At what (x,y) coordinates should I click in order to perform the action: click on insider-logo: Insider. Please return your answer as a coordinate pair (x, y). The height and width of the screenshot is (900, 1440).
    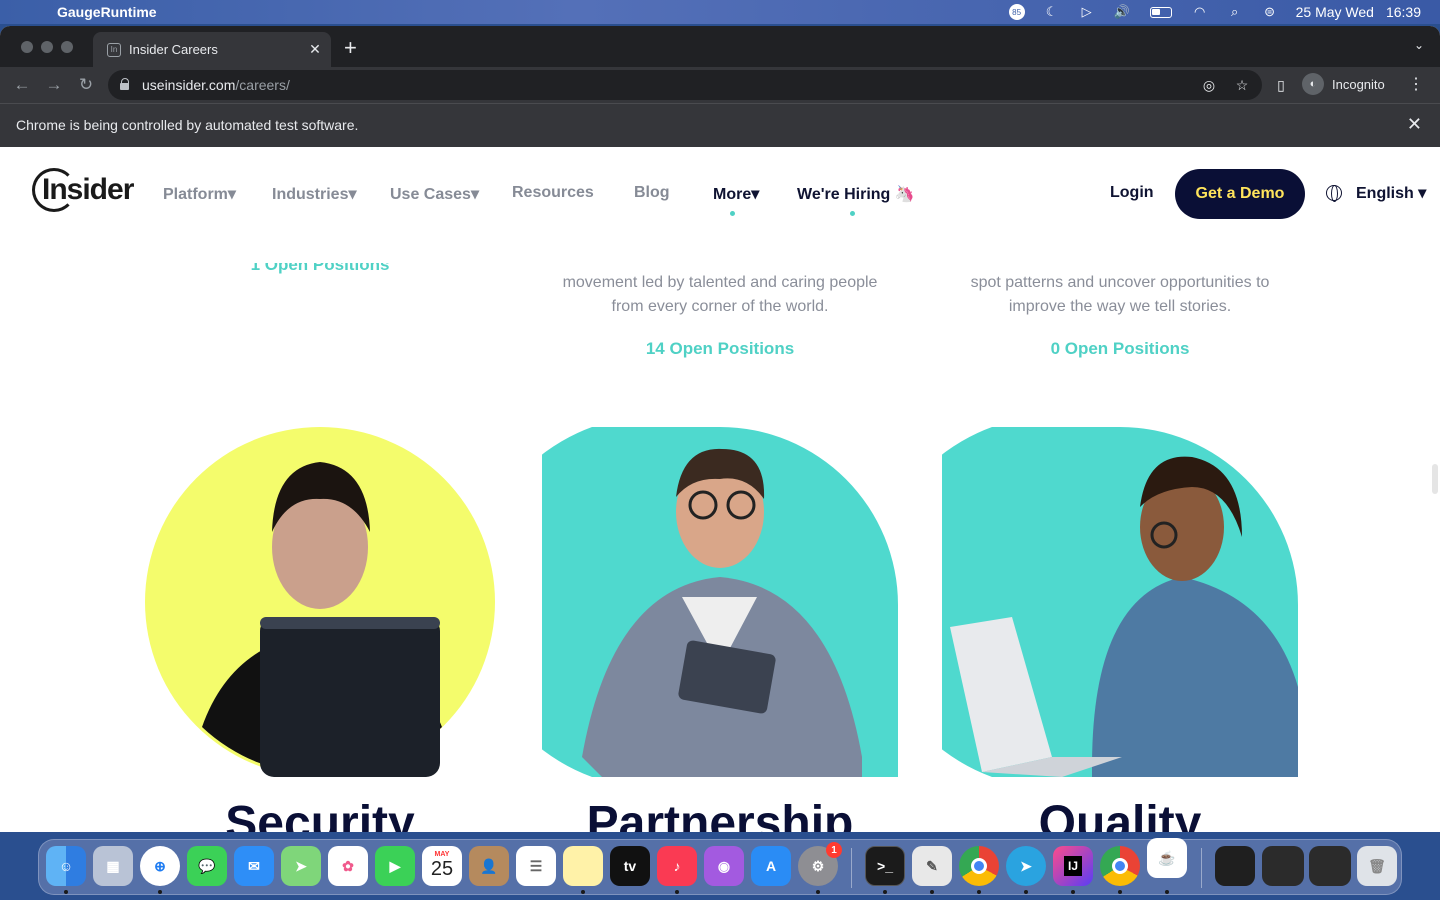
    Looking at the image, I should click on (83, 192).